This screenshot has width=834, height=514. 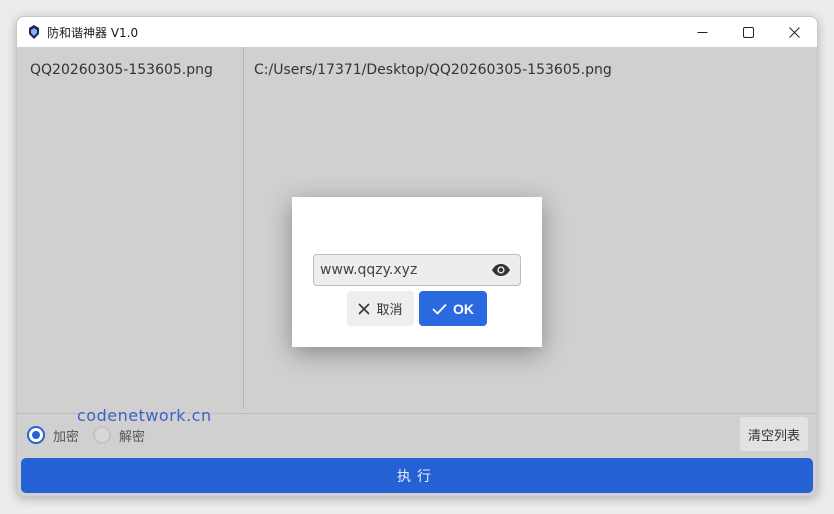 I want to click on ok-button: OK, so click(x=453, y=308).